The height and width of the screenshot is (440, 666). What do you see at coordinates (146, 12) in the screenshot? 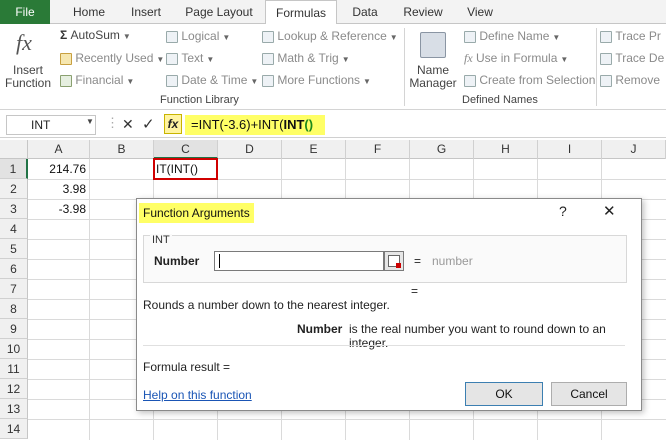
I see `tab-insert: Insert` at bounding box center [146, 12].